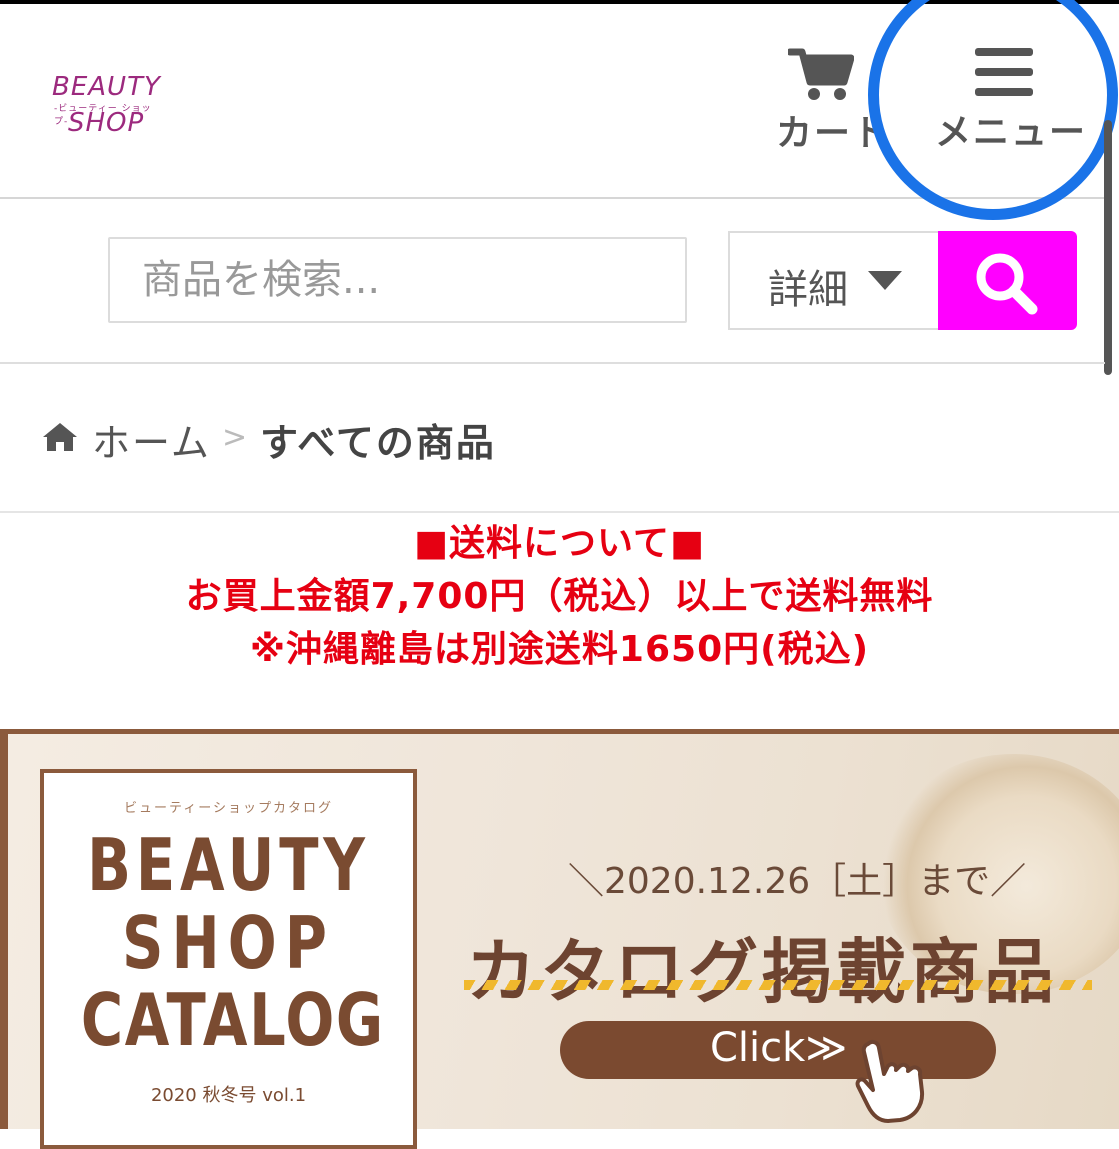  Describe the element at coordinates (1004, 72) in the screenshot. I see `menu-icon` at that location.